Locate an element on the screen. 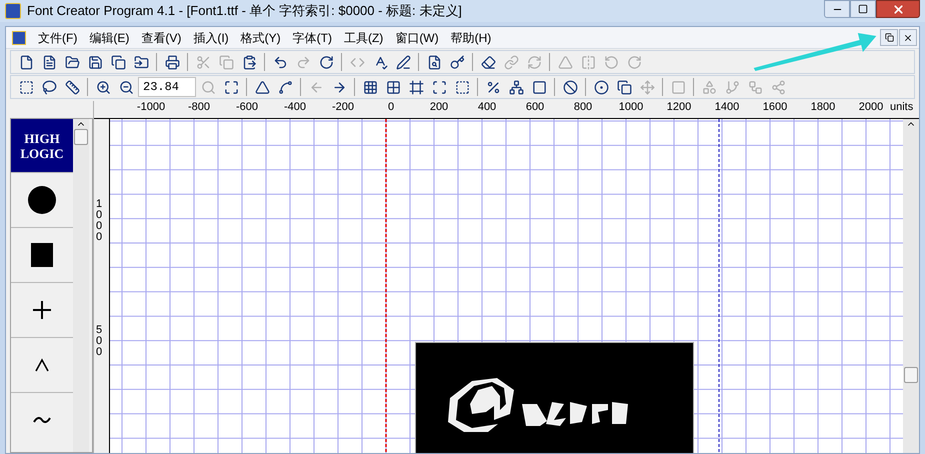  export-icon is located at coordinates (141, 62).